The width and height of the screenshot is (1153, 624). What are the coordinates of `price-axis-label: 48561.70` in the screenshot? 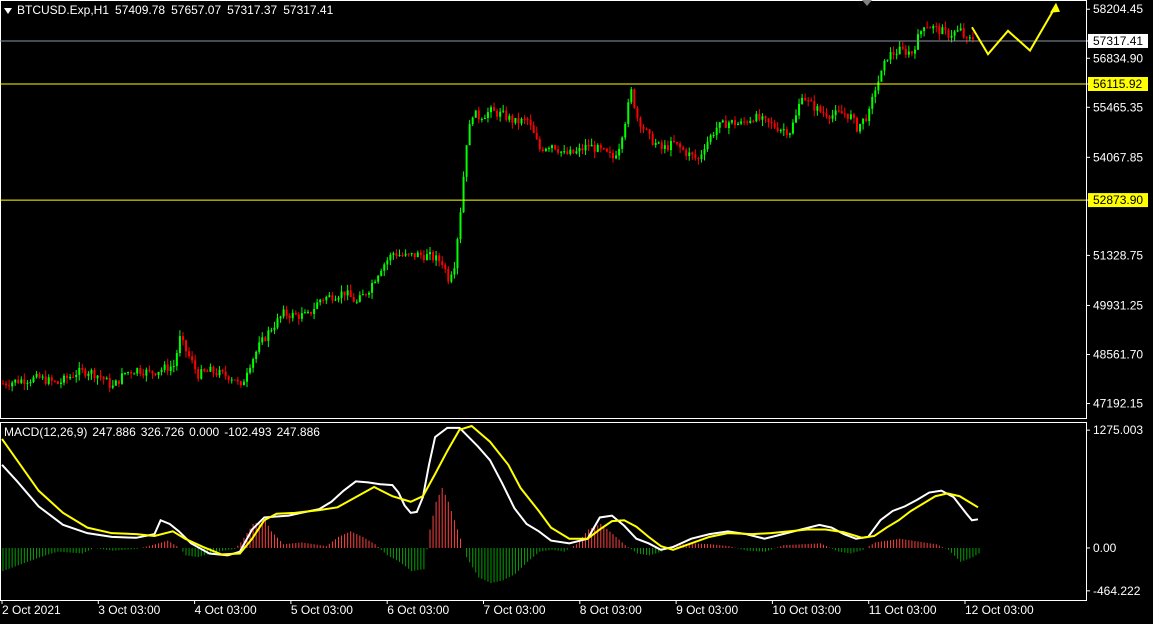 It's located at (1118, 354).